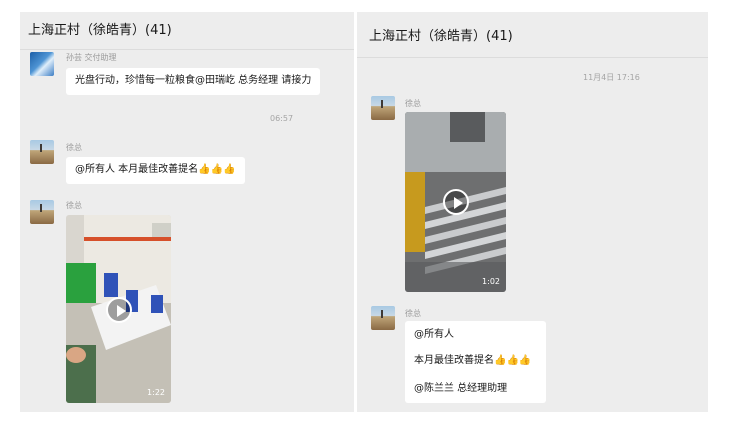  What do you see at coordinates (137, 169) in the screenshot?
I see `message-text: @所有人 本月最佳改善提名` at bounding box center [137, 169].